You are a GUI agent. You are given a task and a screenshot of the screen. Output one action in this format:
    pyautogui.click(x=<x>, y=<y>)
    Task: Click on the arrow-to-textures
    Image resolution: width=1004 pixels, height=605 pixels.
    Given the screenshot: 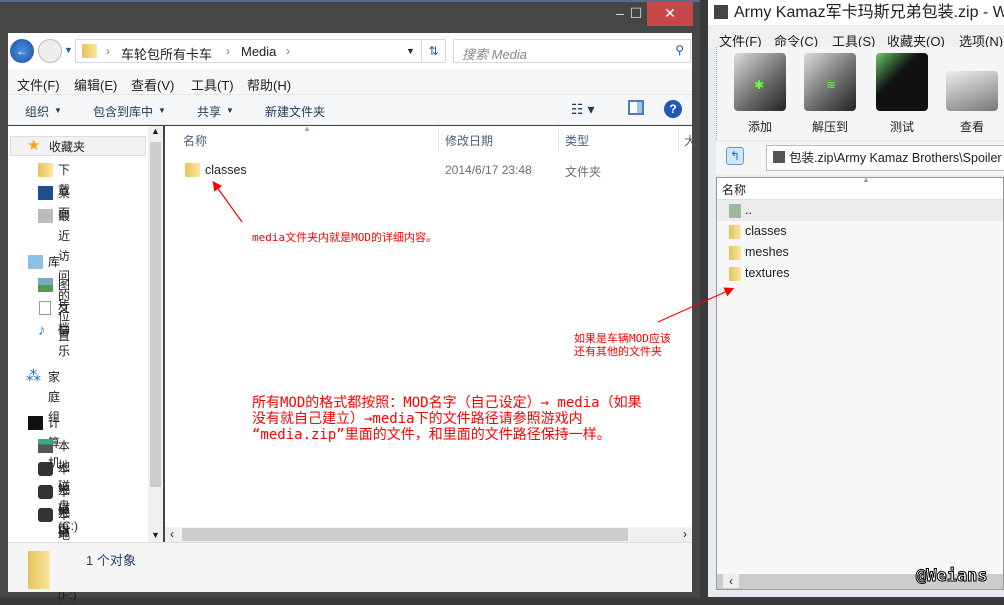 What is the action you would take?
    pyautogui.click(x=696, y=305)
    